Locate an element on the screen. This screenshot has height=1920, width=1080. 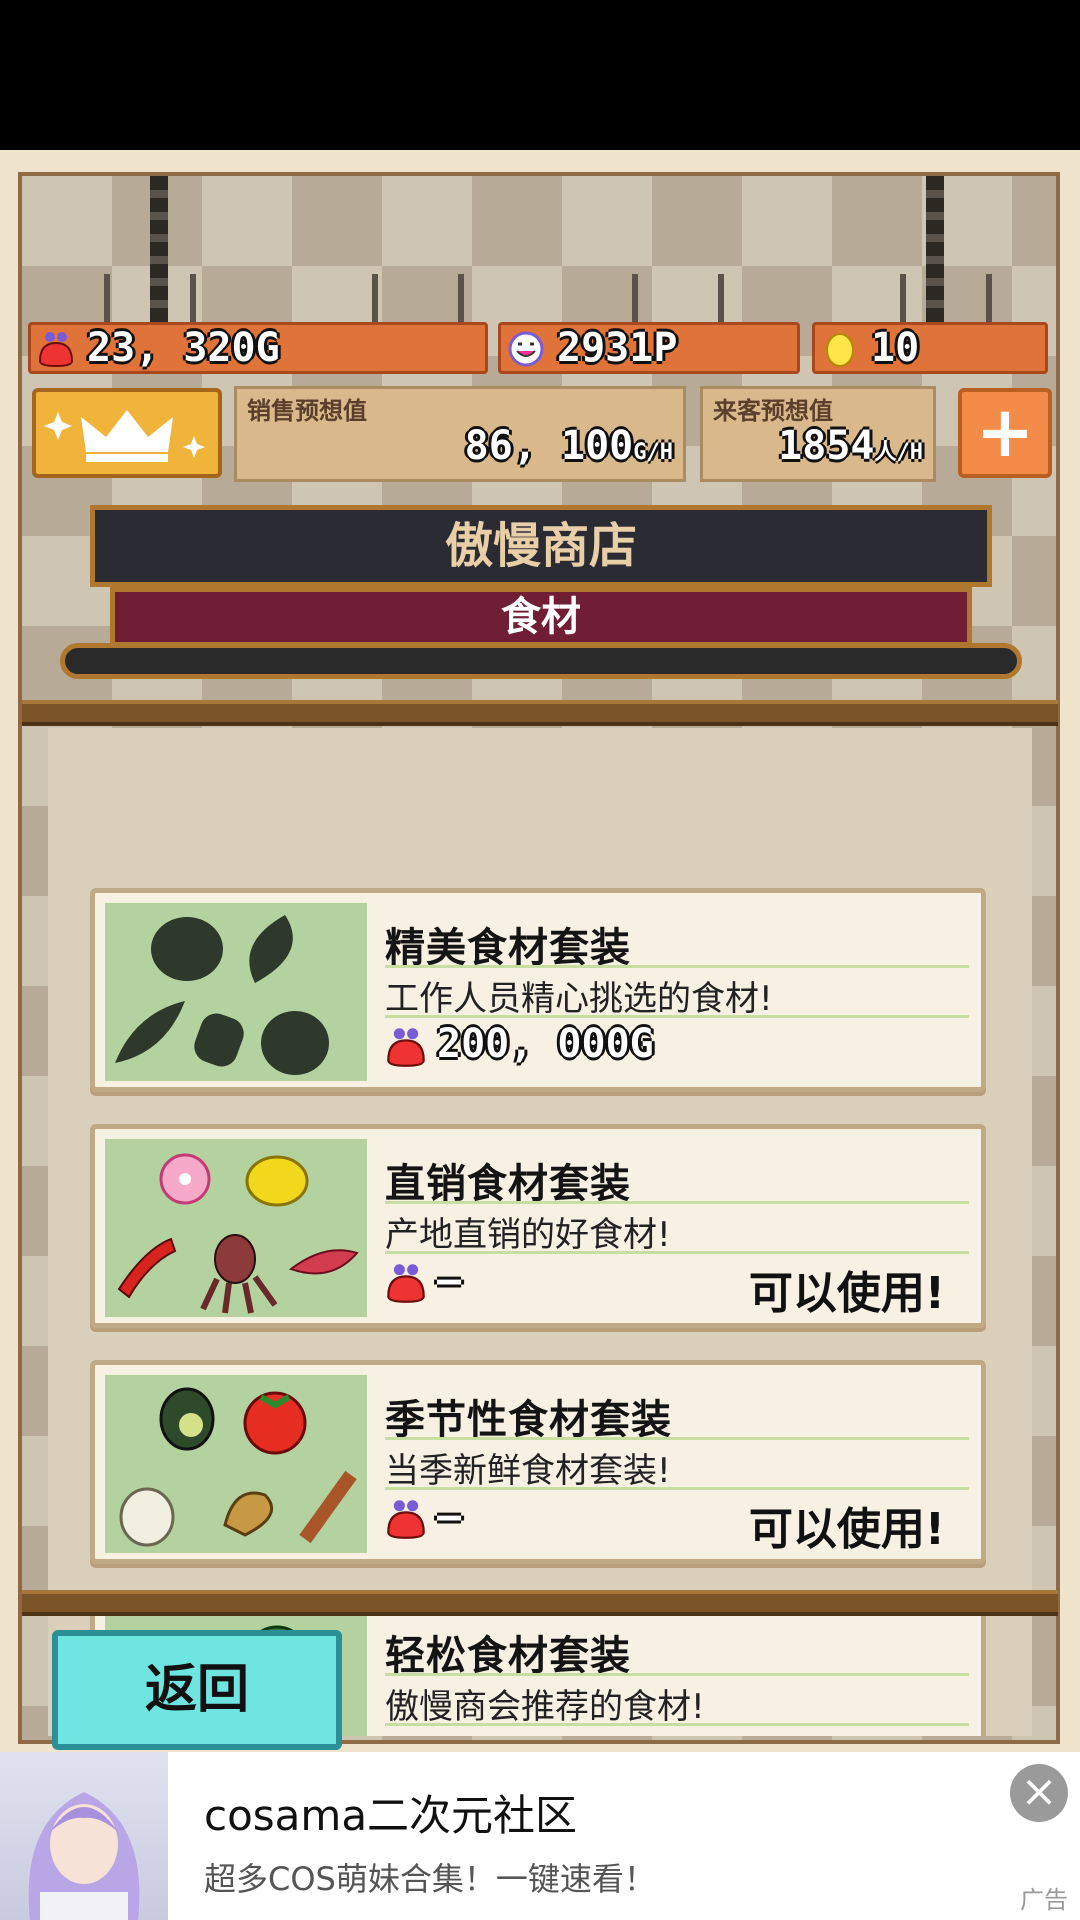
back-button: 返回 is located at coordinates (197, 1690).